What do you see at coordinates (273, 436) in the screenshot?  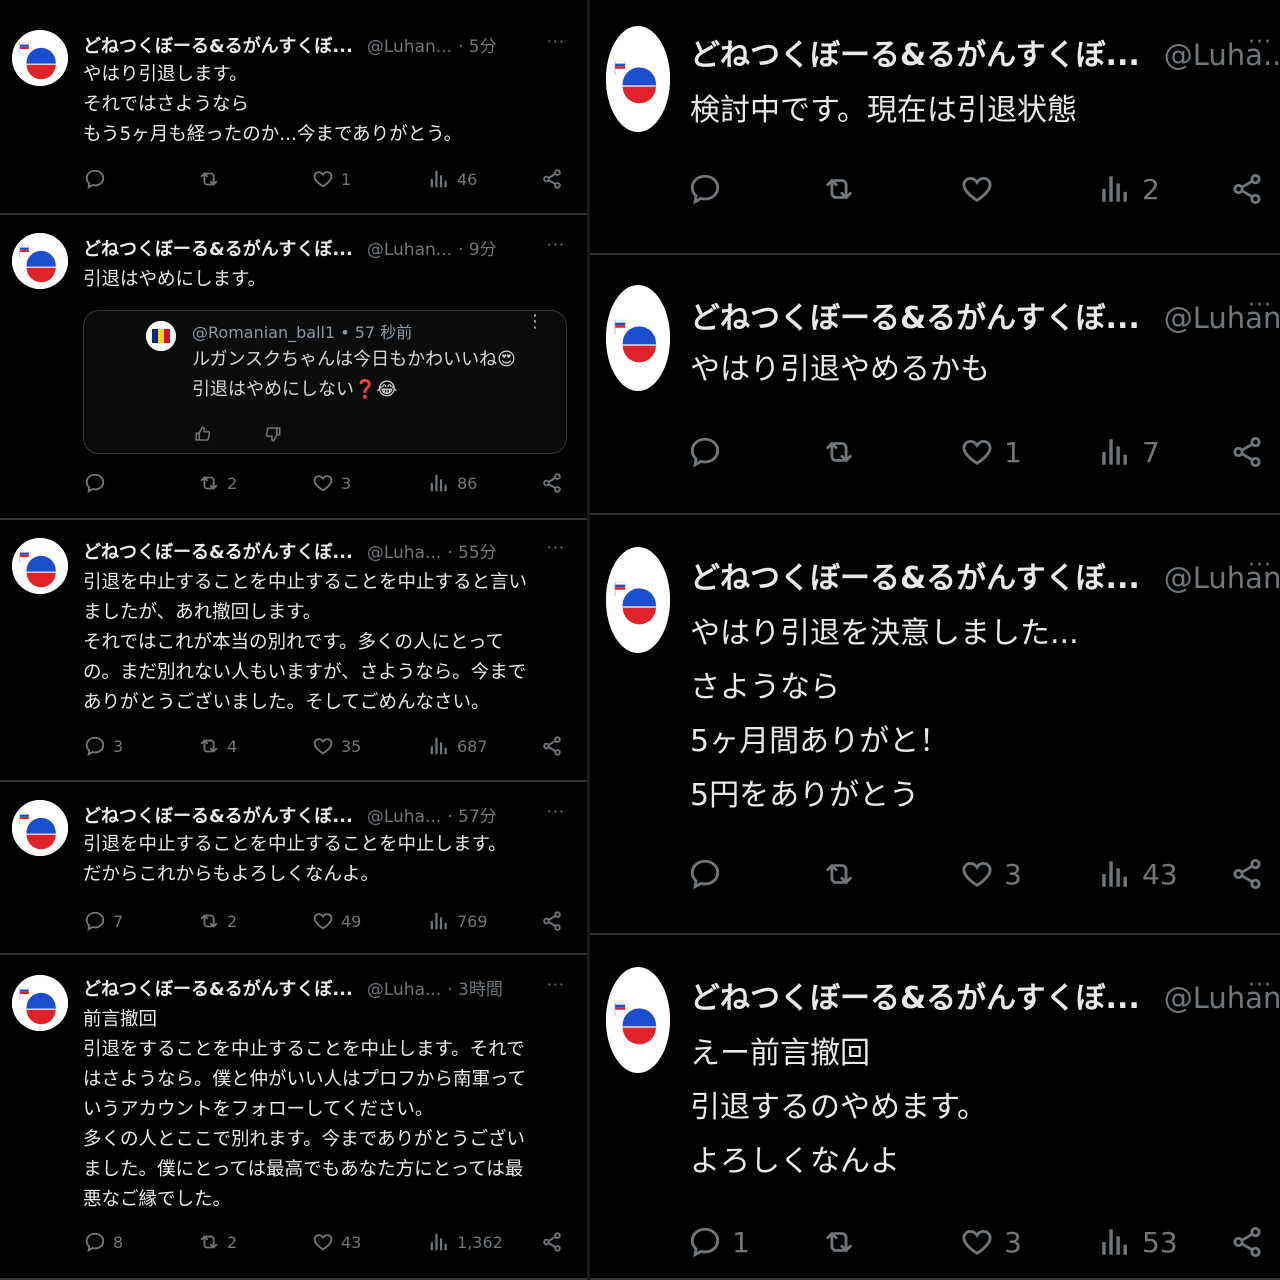 I see `thumbs-down-icon` at bounding box center [273, 436].